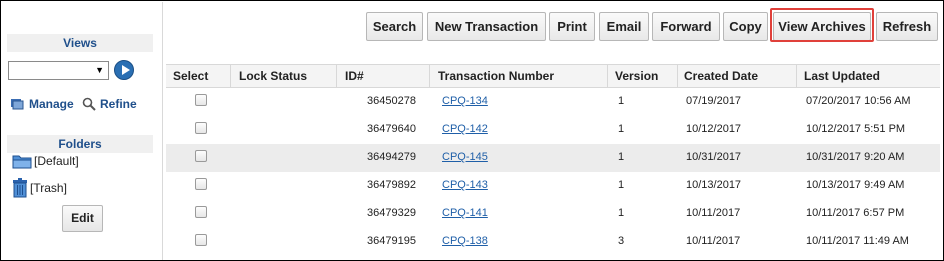 This screenshot has height=261, width=944. What do you see at coordinates (621, 241) in the screenshot?
I see `version-cell: 3` at bounding box center [621, 241].